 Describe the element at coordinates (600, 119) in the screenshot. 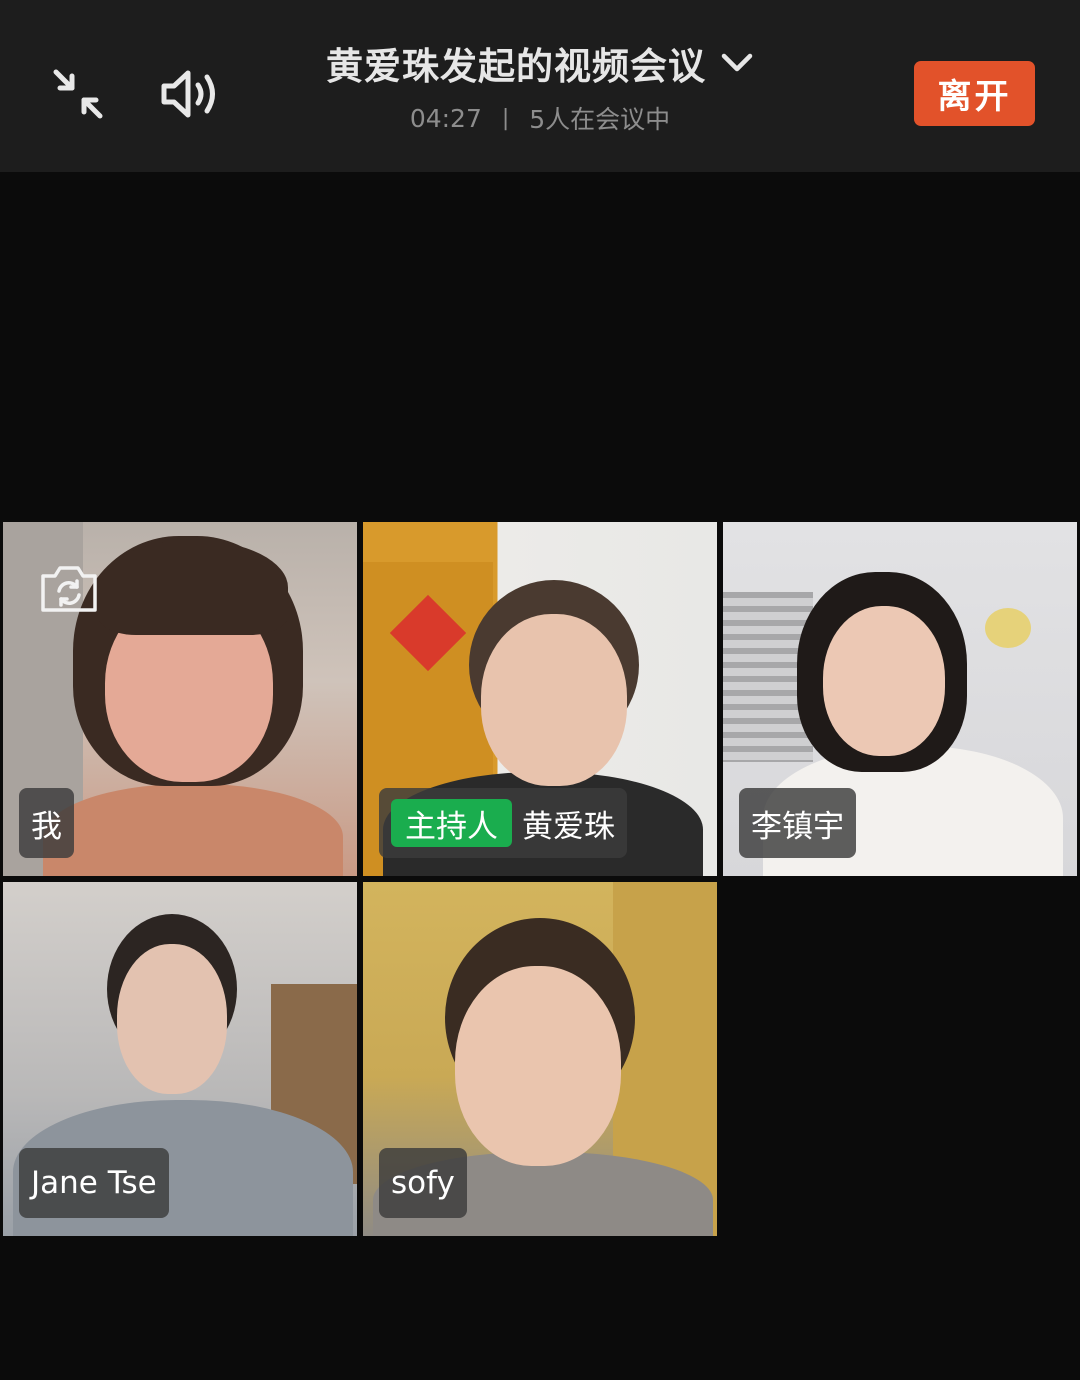

I see `participant-count: 5人在会议中` at that location.